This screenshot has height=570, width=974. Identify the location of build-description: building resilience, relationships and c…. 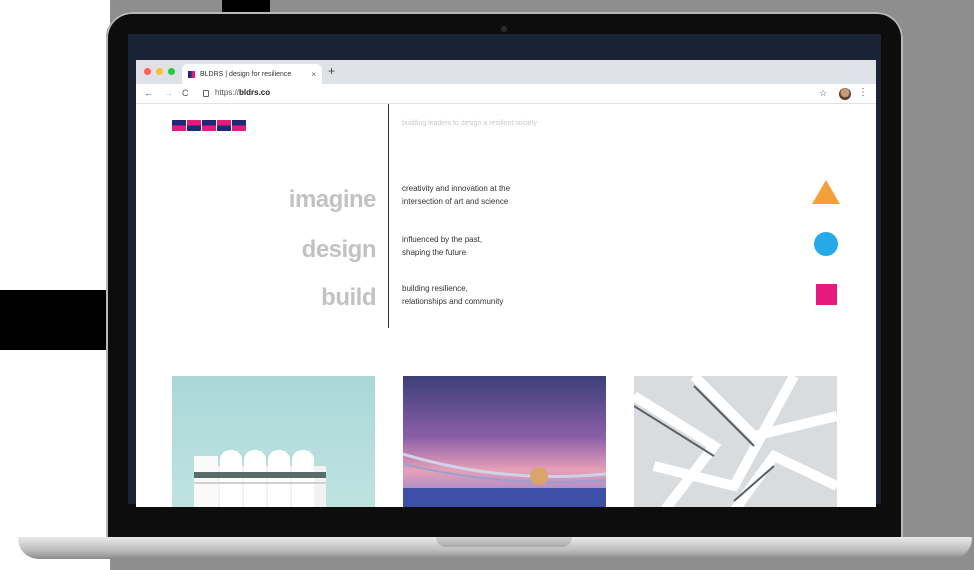
(452, 295).